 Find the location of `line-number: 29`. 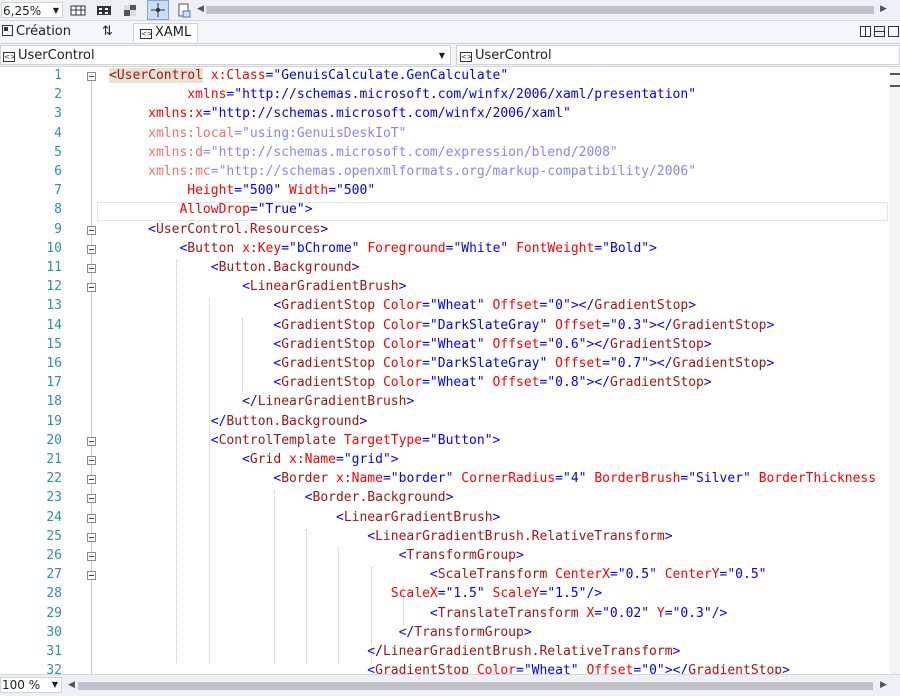

line-number: 29 is located at coordinates (54, 613).